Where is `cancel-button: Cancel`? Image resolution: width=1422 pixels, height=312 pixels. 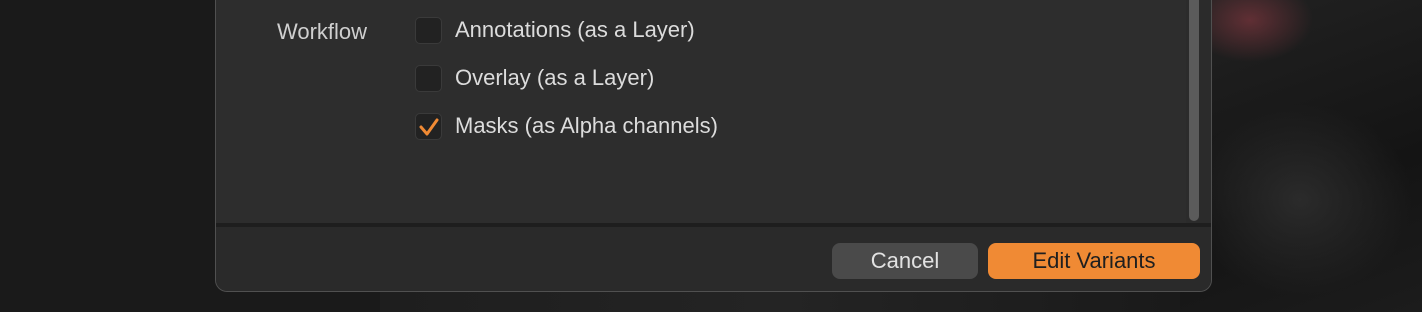 cancel-button: Cancel is located at coordinates (905, 261).